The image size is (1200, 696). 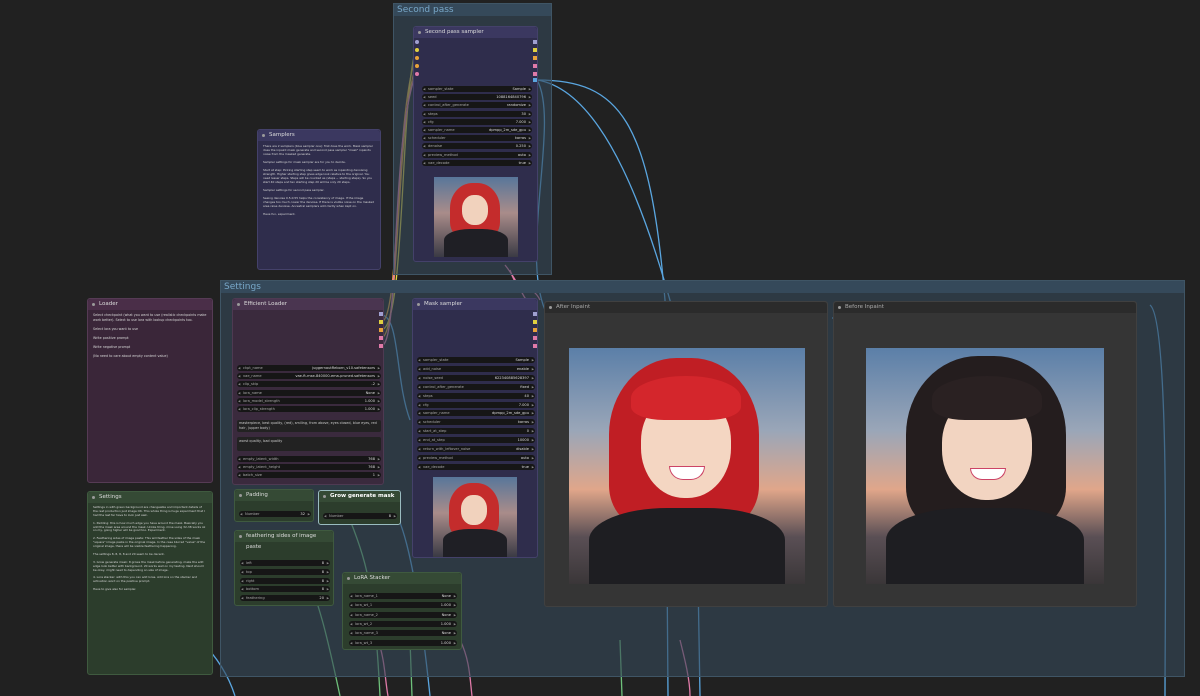 What do you see at coordinates (285, 571) in the screenshot?
I see `widget-top: top 8` at bounding box center [285, 571].